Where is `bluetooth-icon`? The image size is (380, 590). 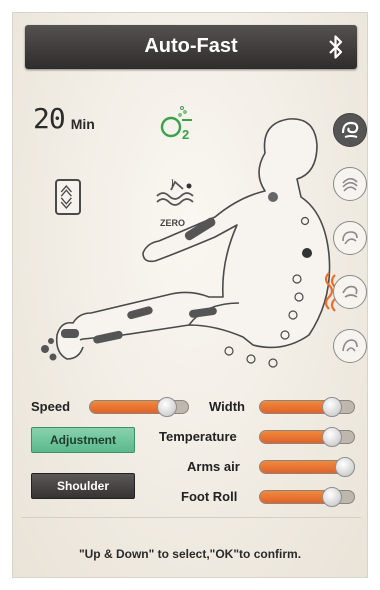
bluetooth-icon is located at coordinates (336, 47).